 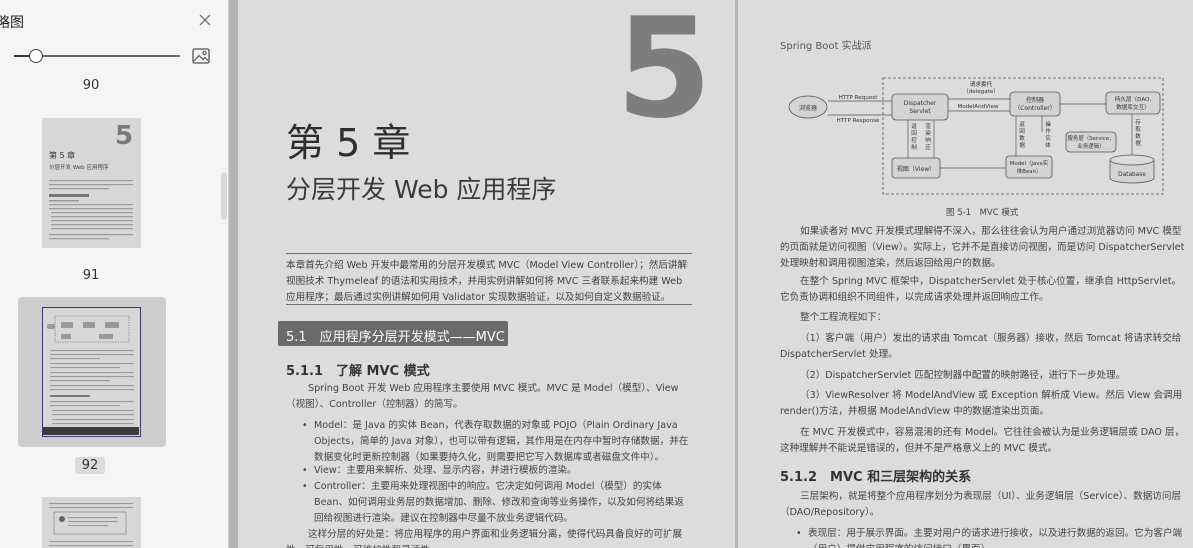 I want to click on subsection-title: 5.1.2 MVC 和三层架构的关系, so click(x=876, y=477).